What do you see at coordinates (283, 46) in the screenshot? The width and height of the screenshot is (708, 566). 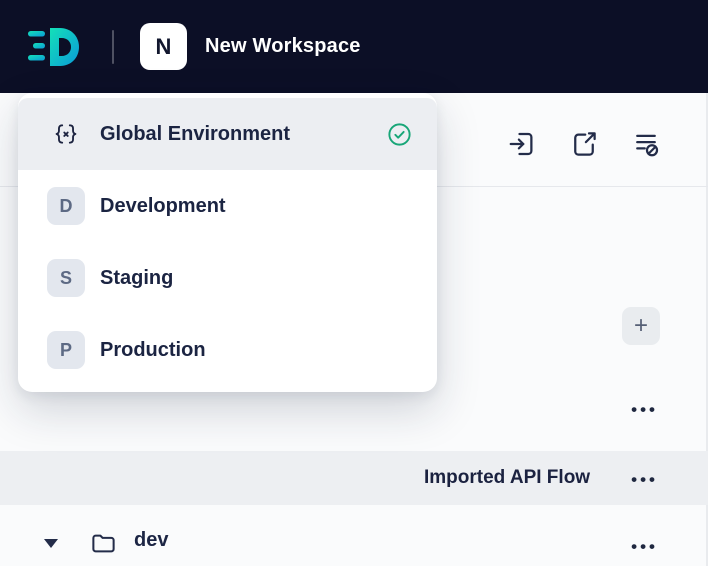 I see `workspace-name: New Workspace` at bounding box center [283, 46].